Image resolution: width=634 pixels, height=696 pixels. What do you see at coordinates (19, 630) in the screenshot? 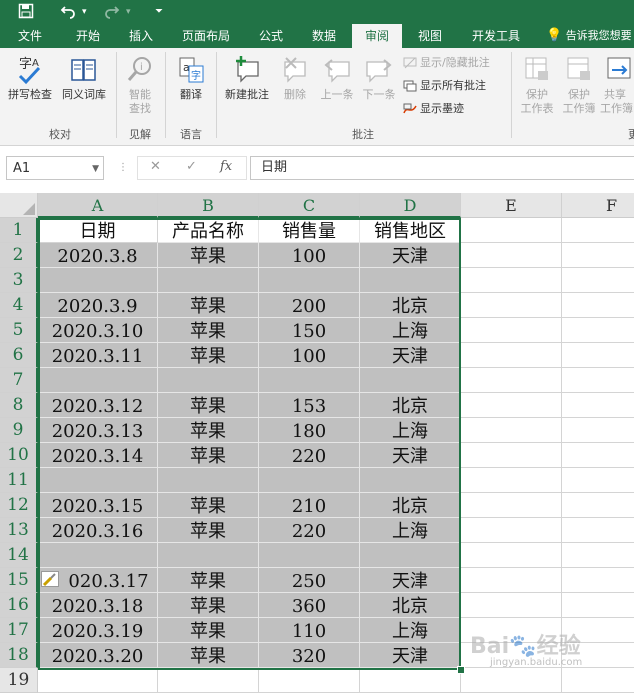
I see `row-header: 17` at bounding box center [19, 630].